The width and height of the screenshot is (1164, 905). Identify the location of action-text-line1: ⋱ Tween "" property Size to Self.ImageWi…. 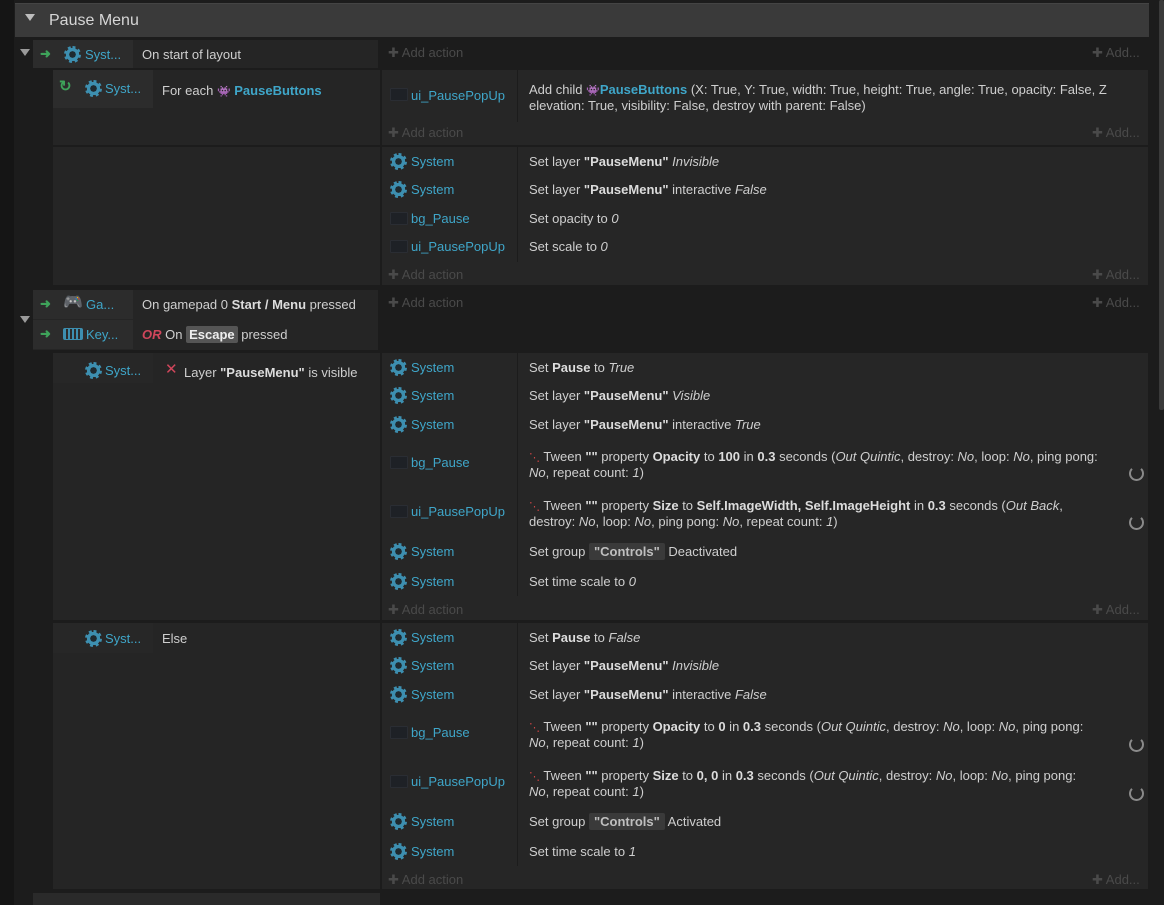
(796, 506).